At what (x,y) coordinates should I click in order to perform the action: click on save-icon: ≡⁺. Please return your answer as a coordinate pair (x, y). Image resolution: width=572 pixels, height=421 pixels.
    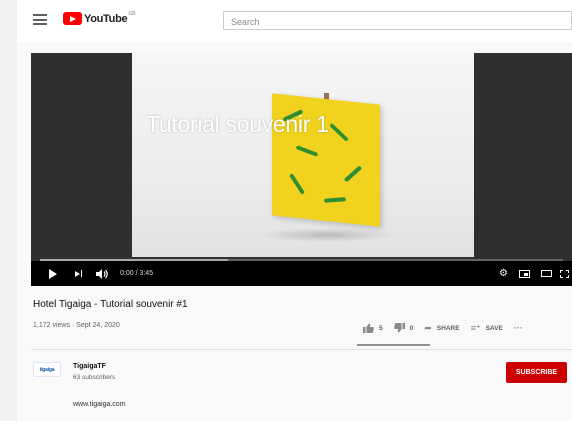
    Looking at the image, I should click on (475, 327).